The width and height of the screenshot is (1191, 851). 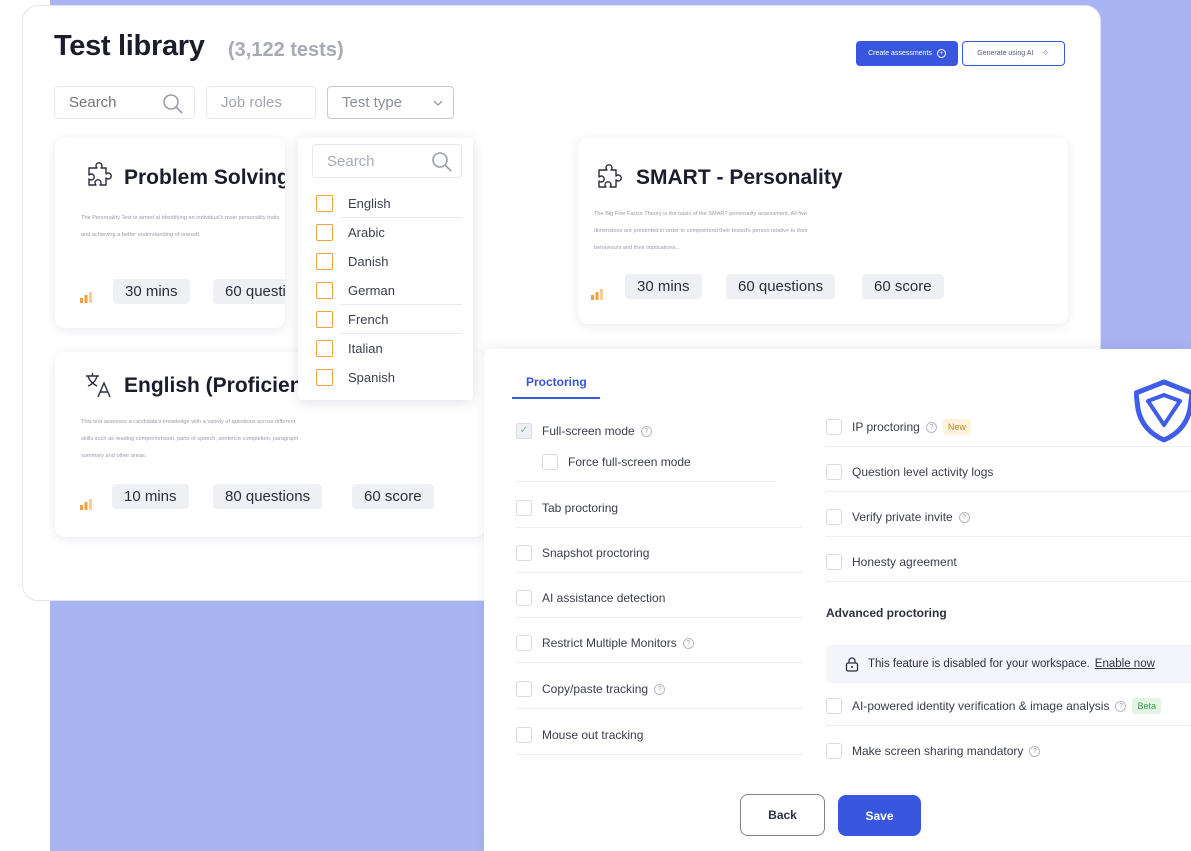 What do you see at coordinates (904, 562) in the screenshot?
I see `option-label: Honesty agreement` at bounding box center [904, 562].